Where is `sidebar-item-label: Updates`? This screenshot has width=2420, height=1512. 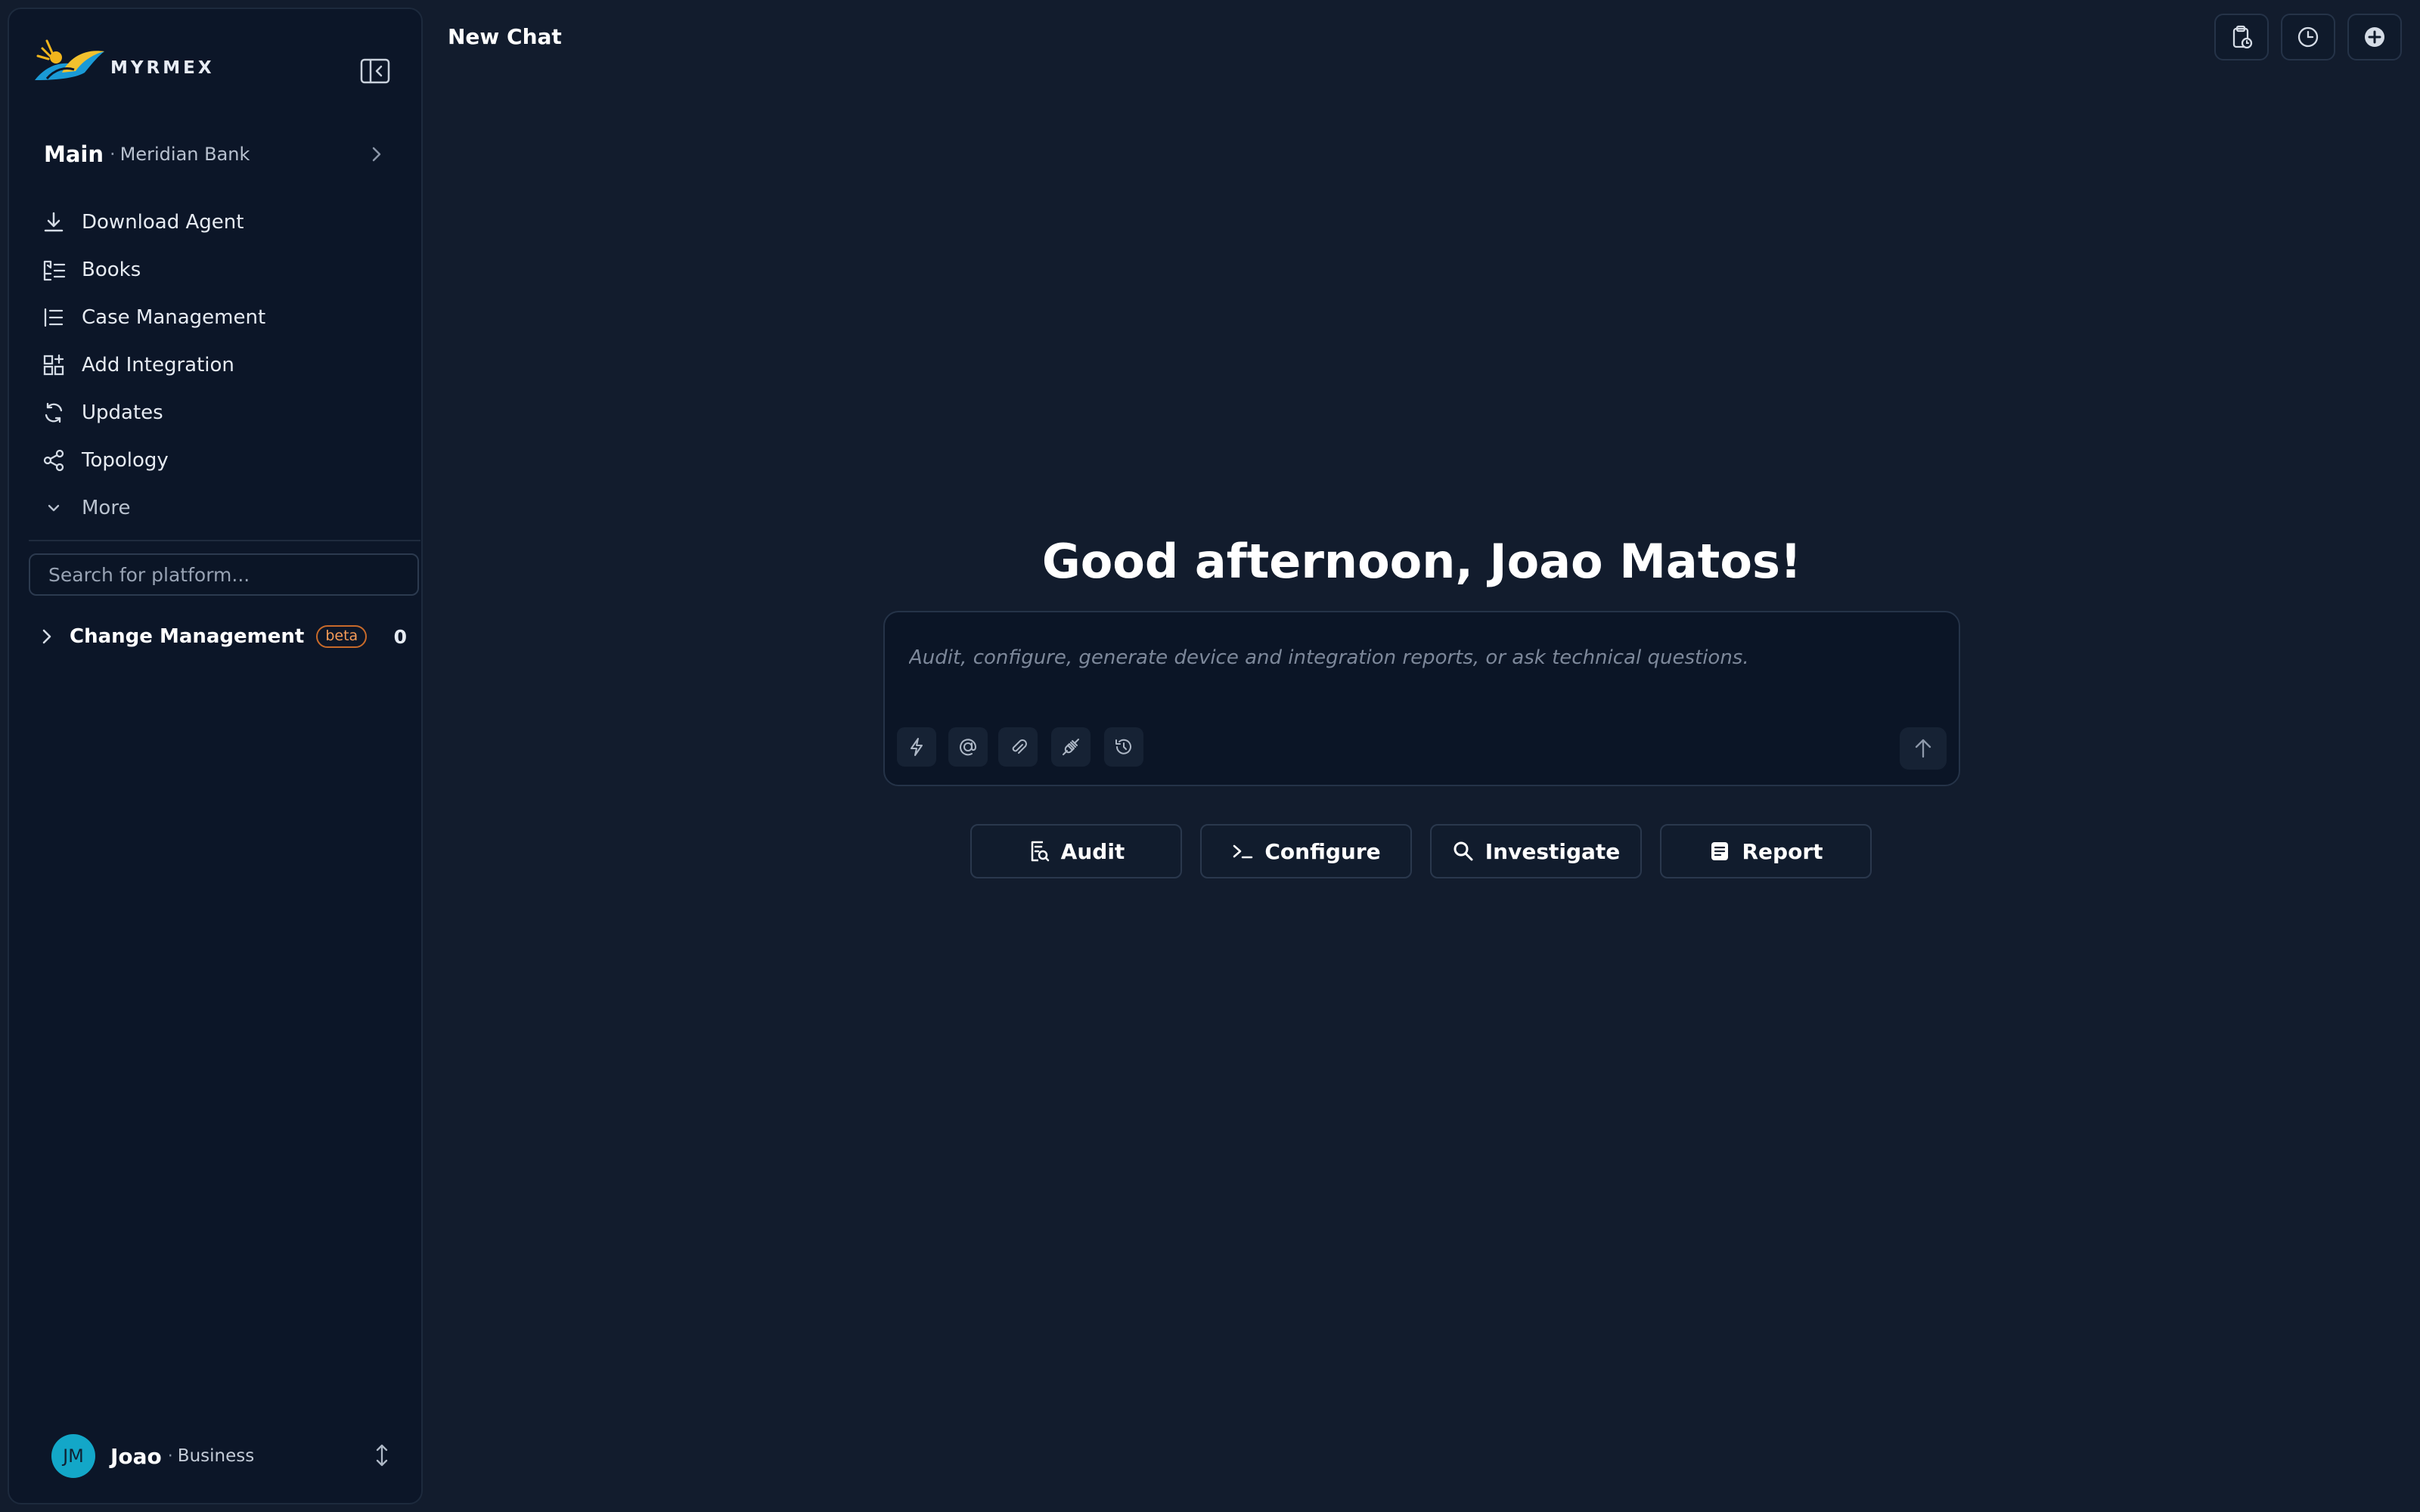 sidebar-item-label: Updates is located at coordinates (122, 412).